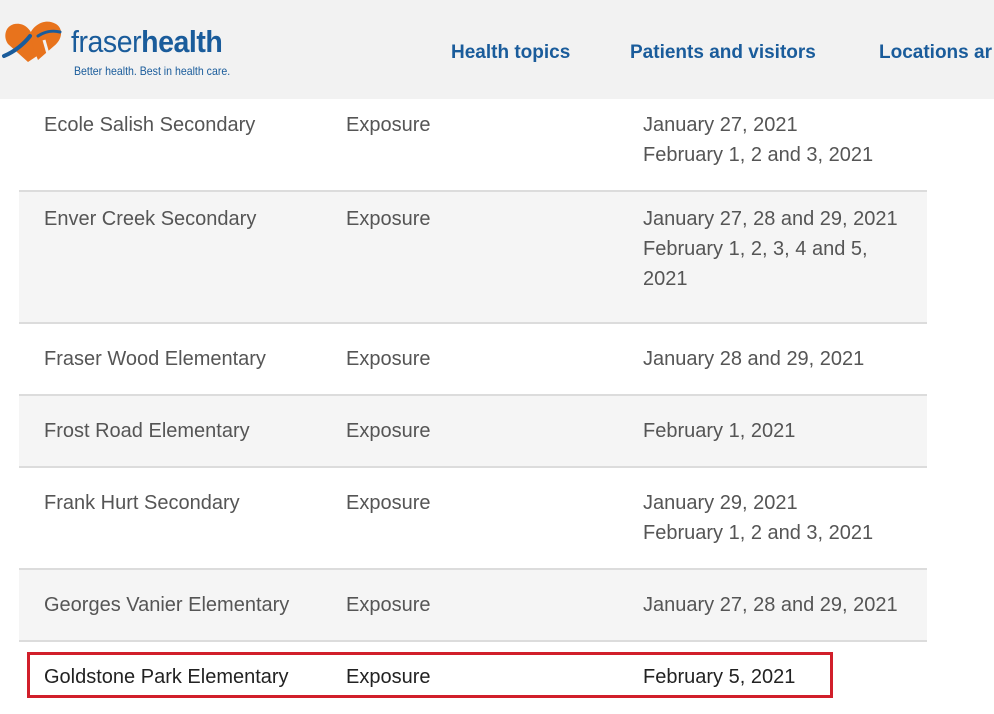 The width and height of the screenshot is (994, 714). I want to click on school-name: Goldstone Park Elementary, so click(166, 677).